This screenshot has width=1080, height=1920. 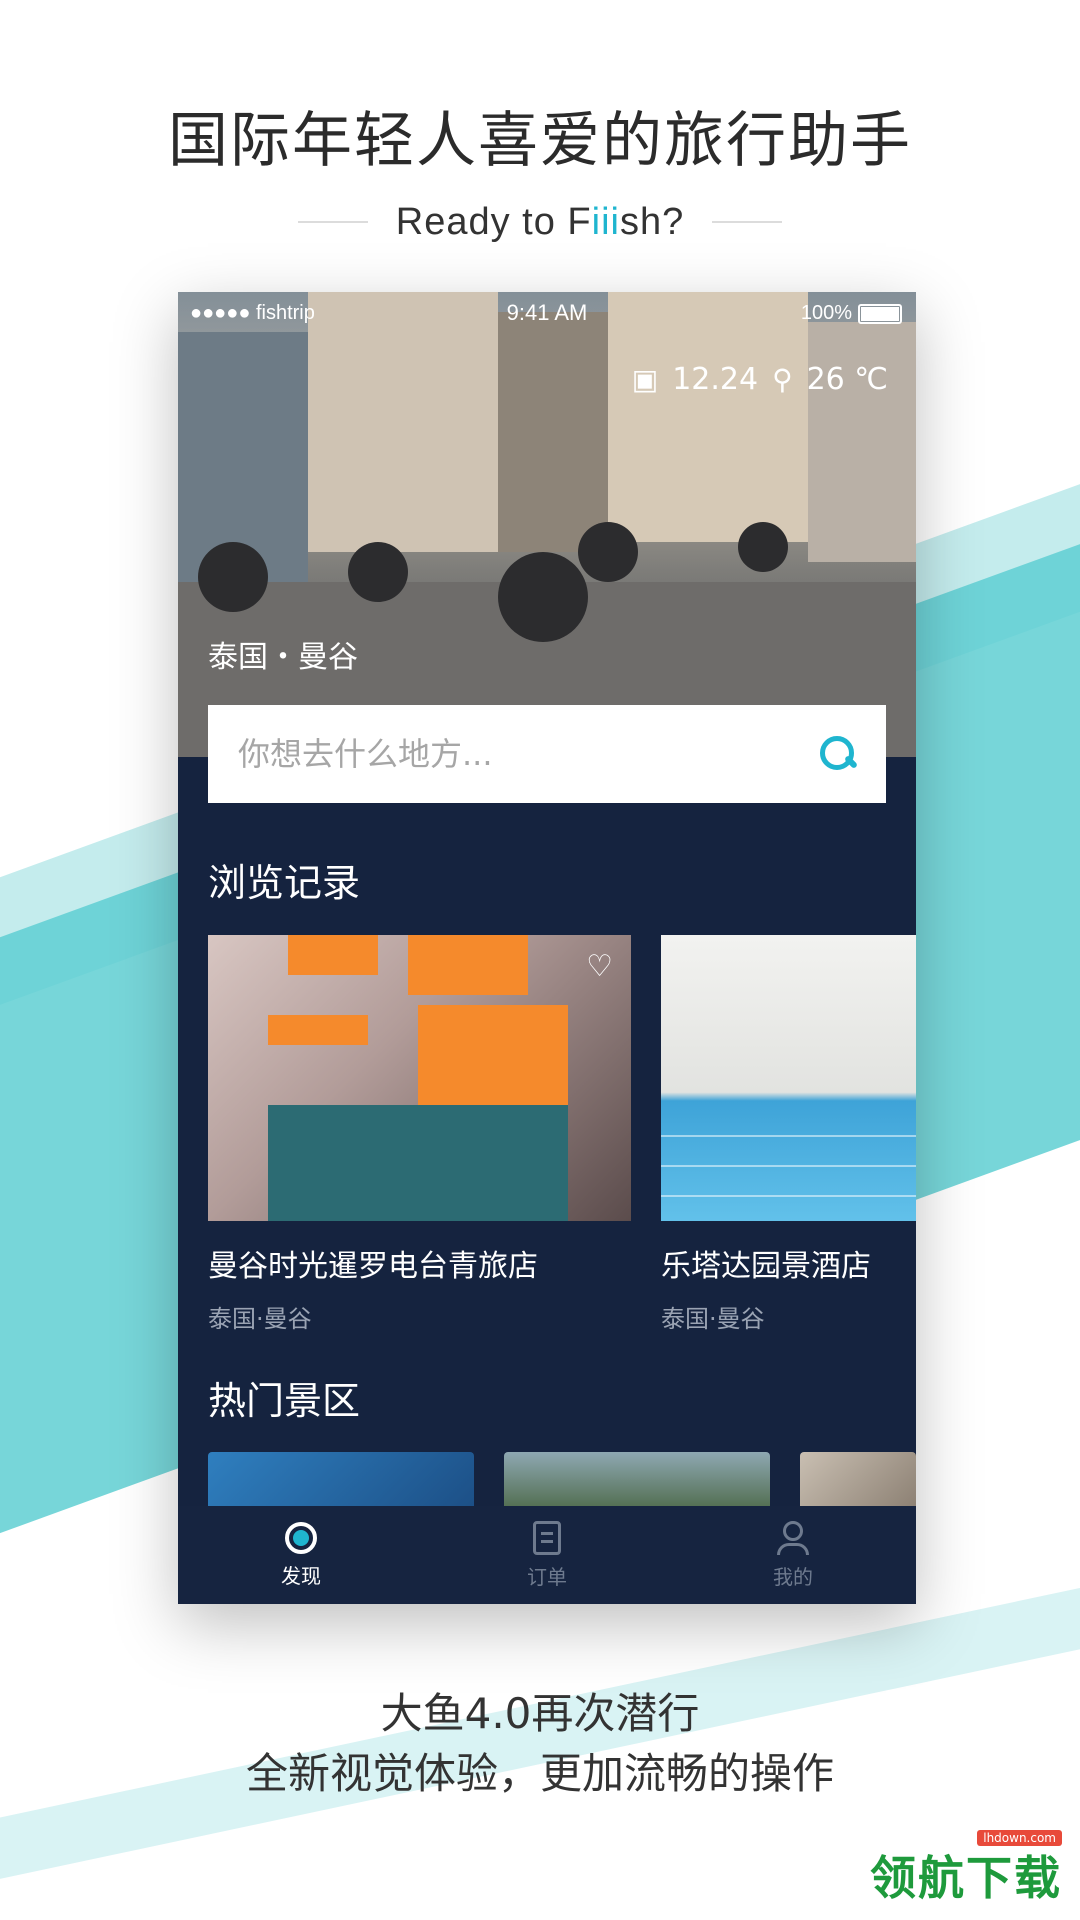 What do you see at coordinates (645, 379) in the screenshot?
I see `calendar-icon: ▣` at bounding box center [645, 379].